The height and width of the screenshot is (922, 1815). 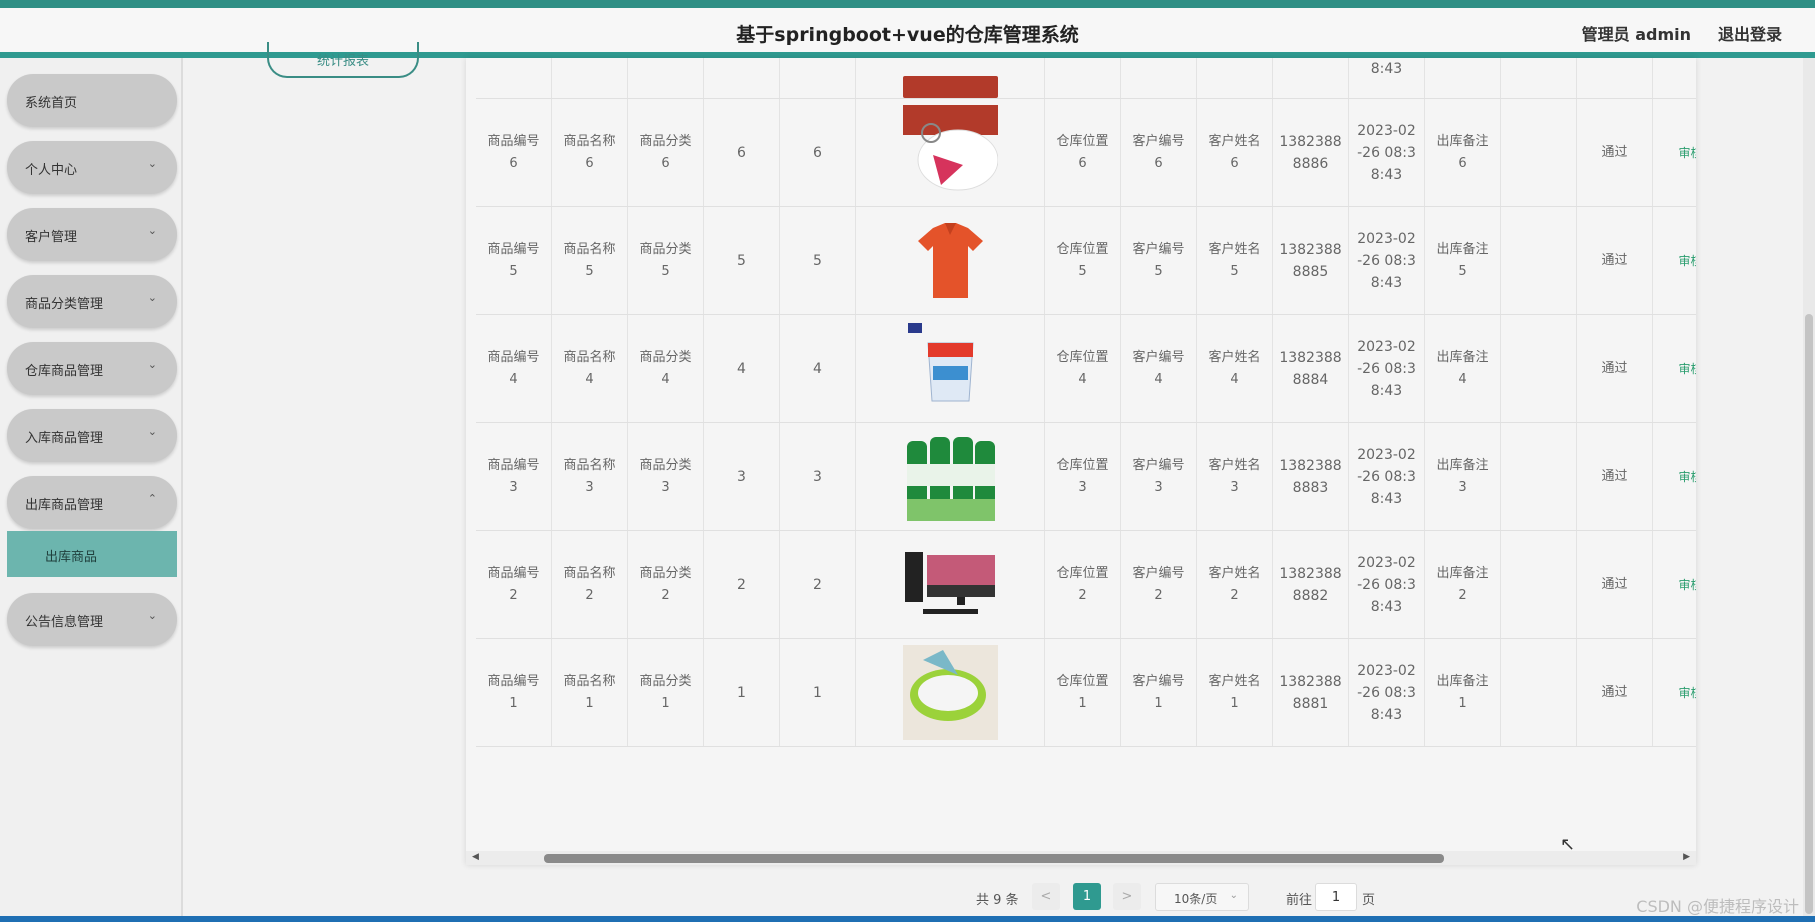 I want to click on vertical-scrollbar, so click(x=1809, y=487).